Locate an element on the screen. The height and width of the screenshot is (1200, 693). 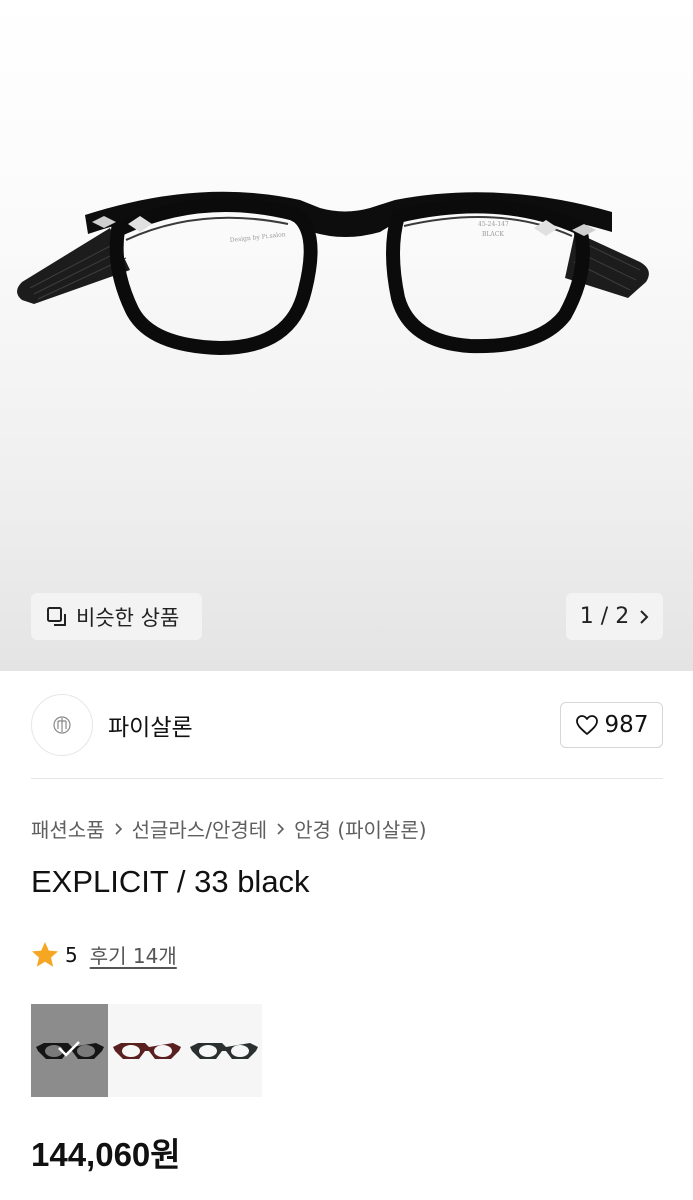
product-title: EXPLICIT / 33 black is located at coordinates (170, 881).